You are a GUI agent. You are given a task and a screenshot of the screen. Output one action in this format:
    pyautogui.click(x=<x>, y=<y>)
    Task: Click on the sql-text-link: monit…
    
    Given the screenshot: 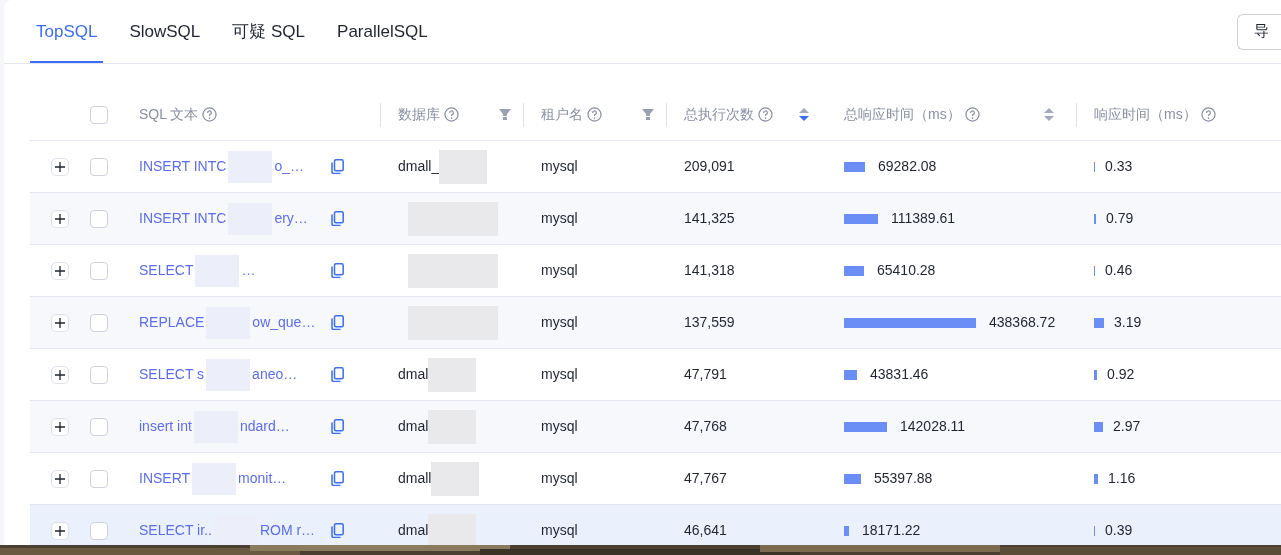 What is the action you would take?
    pyautogui.click(x=262, y=478)
    